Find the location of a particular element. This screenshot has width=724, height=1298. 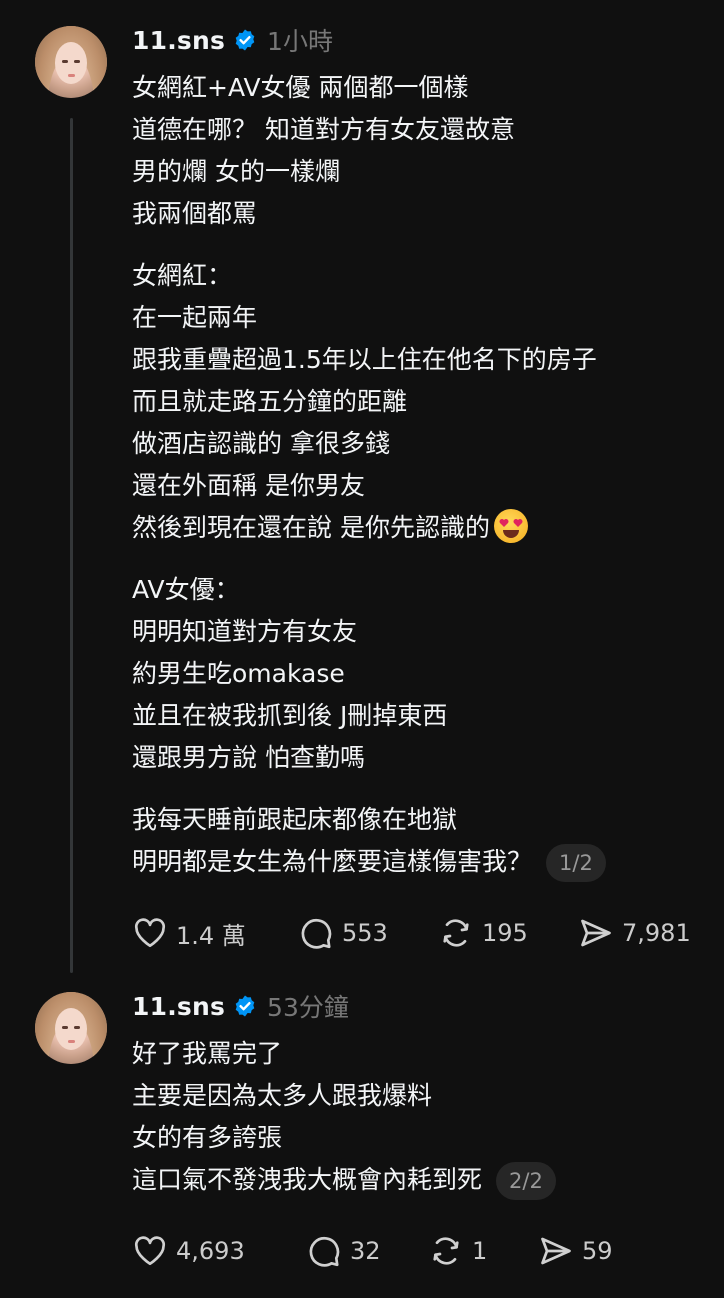

repost-count: 1 is located at coordinates (480, 1251).